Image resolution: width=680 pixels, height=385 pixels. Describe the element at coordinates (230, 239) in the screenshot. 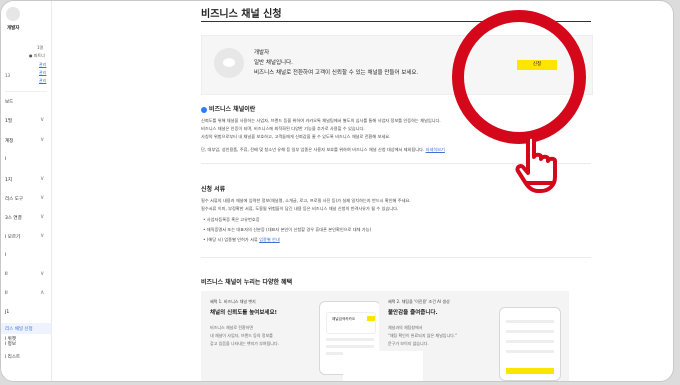

I see `list-item-text: • (해당 시) 업종별 인허가 서류` at that location.